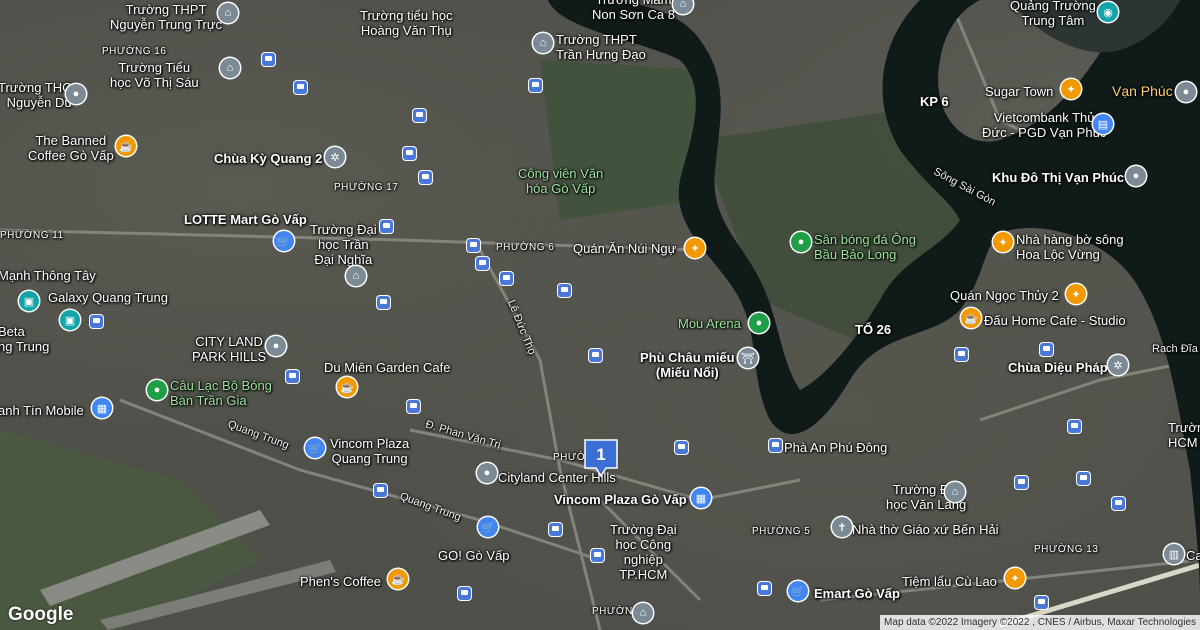 Image resolution: width=1200 pixels, height=630 pixels. What do you see at coordinates (370, 451) in the screenshot?
I see `label-vincom-quang-trung: Vincom Plaza Quang Trung` at bounding box center [370, 451].